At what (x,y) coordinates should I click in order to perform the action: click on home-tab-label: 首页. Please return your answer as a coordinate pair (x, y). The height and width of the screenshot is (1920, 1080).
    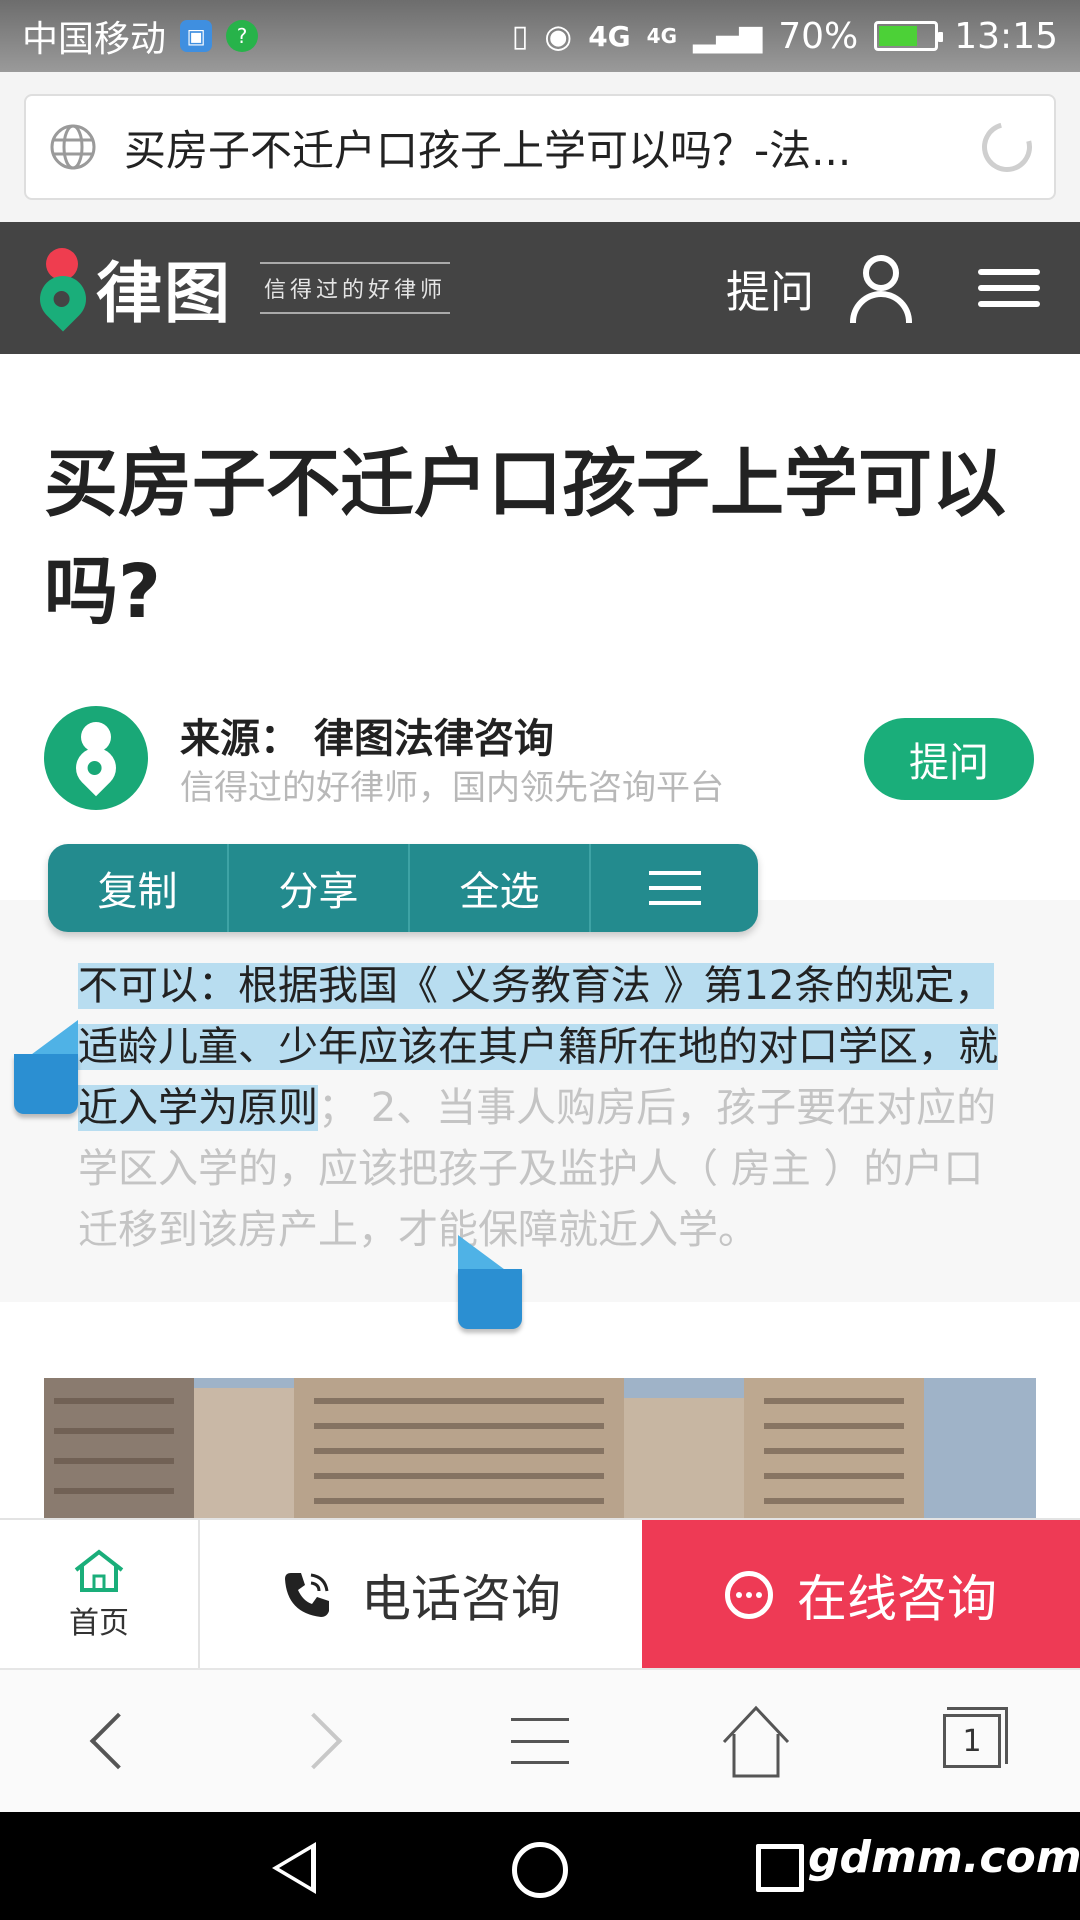
    Looking at the image, I should click on (99, 1623).